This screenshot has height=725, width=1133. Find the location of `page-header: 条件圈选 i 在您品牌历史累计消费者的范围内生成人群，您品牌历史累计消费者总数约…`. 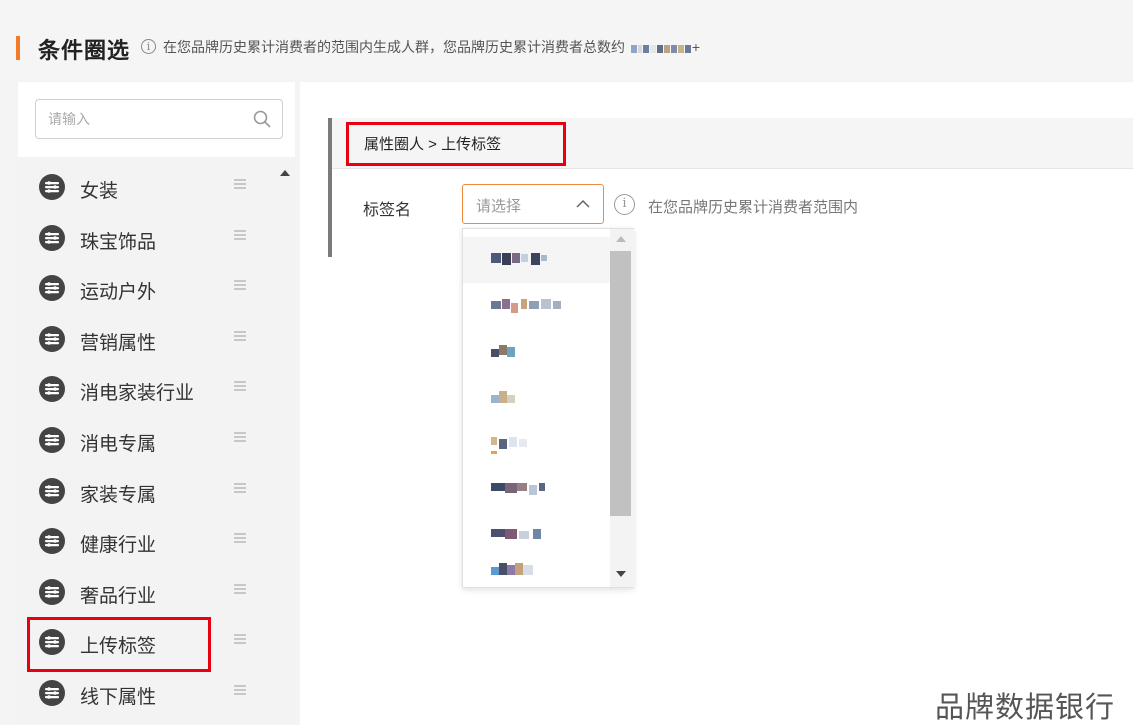

page-header: 条件圈选 i 在您品牌历史累计消费者的范围内生成人群，您品牌历史累计消费者总数约… is located at coordinates (566, 40).